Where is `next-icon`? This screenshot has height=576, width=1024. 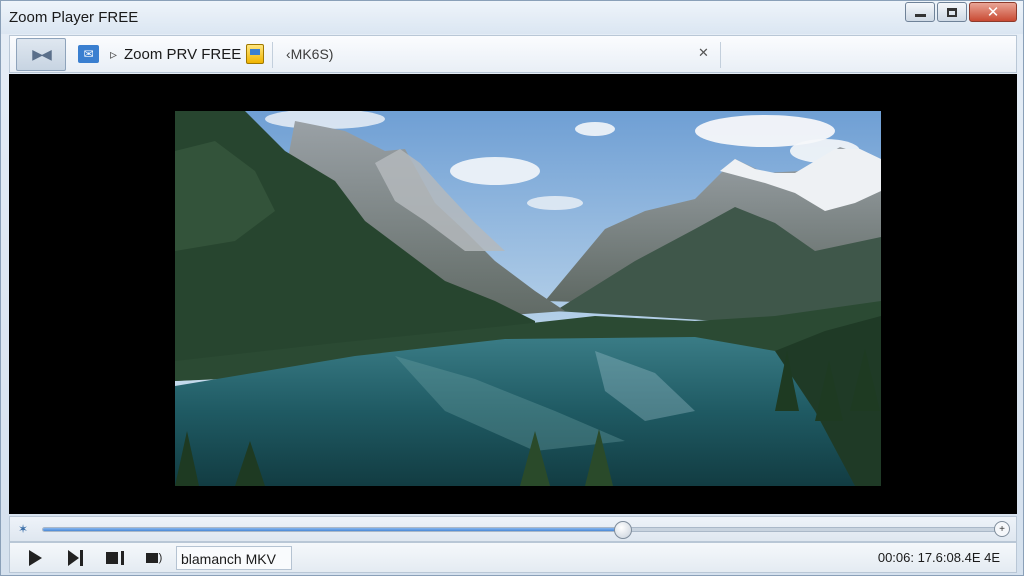
next-icon is located at coordinates (73, 558).